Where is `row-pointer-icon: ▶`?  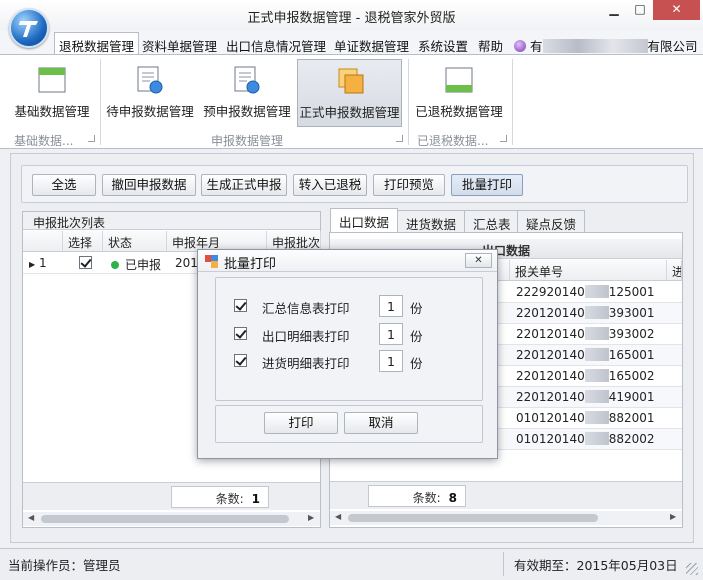 row-pointer-icon: ▶ is located at coordinates (32, 264).